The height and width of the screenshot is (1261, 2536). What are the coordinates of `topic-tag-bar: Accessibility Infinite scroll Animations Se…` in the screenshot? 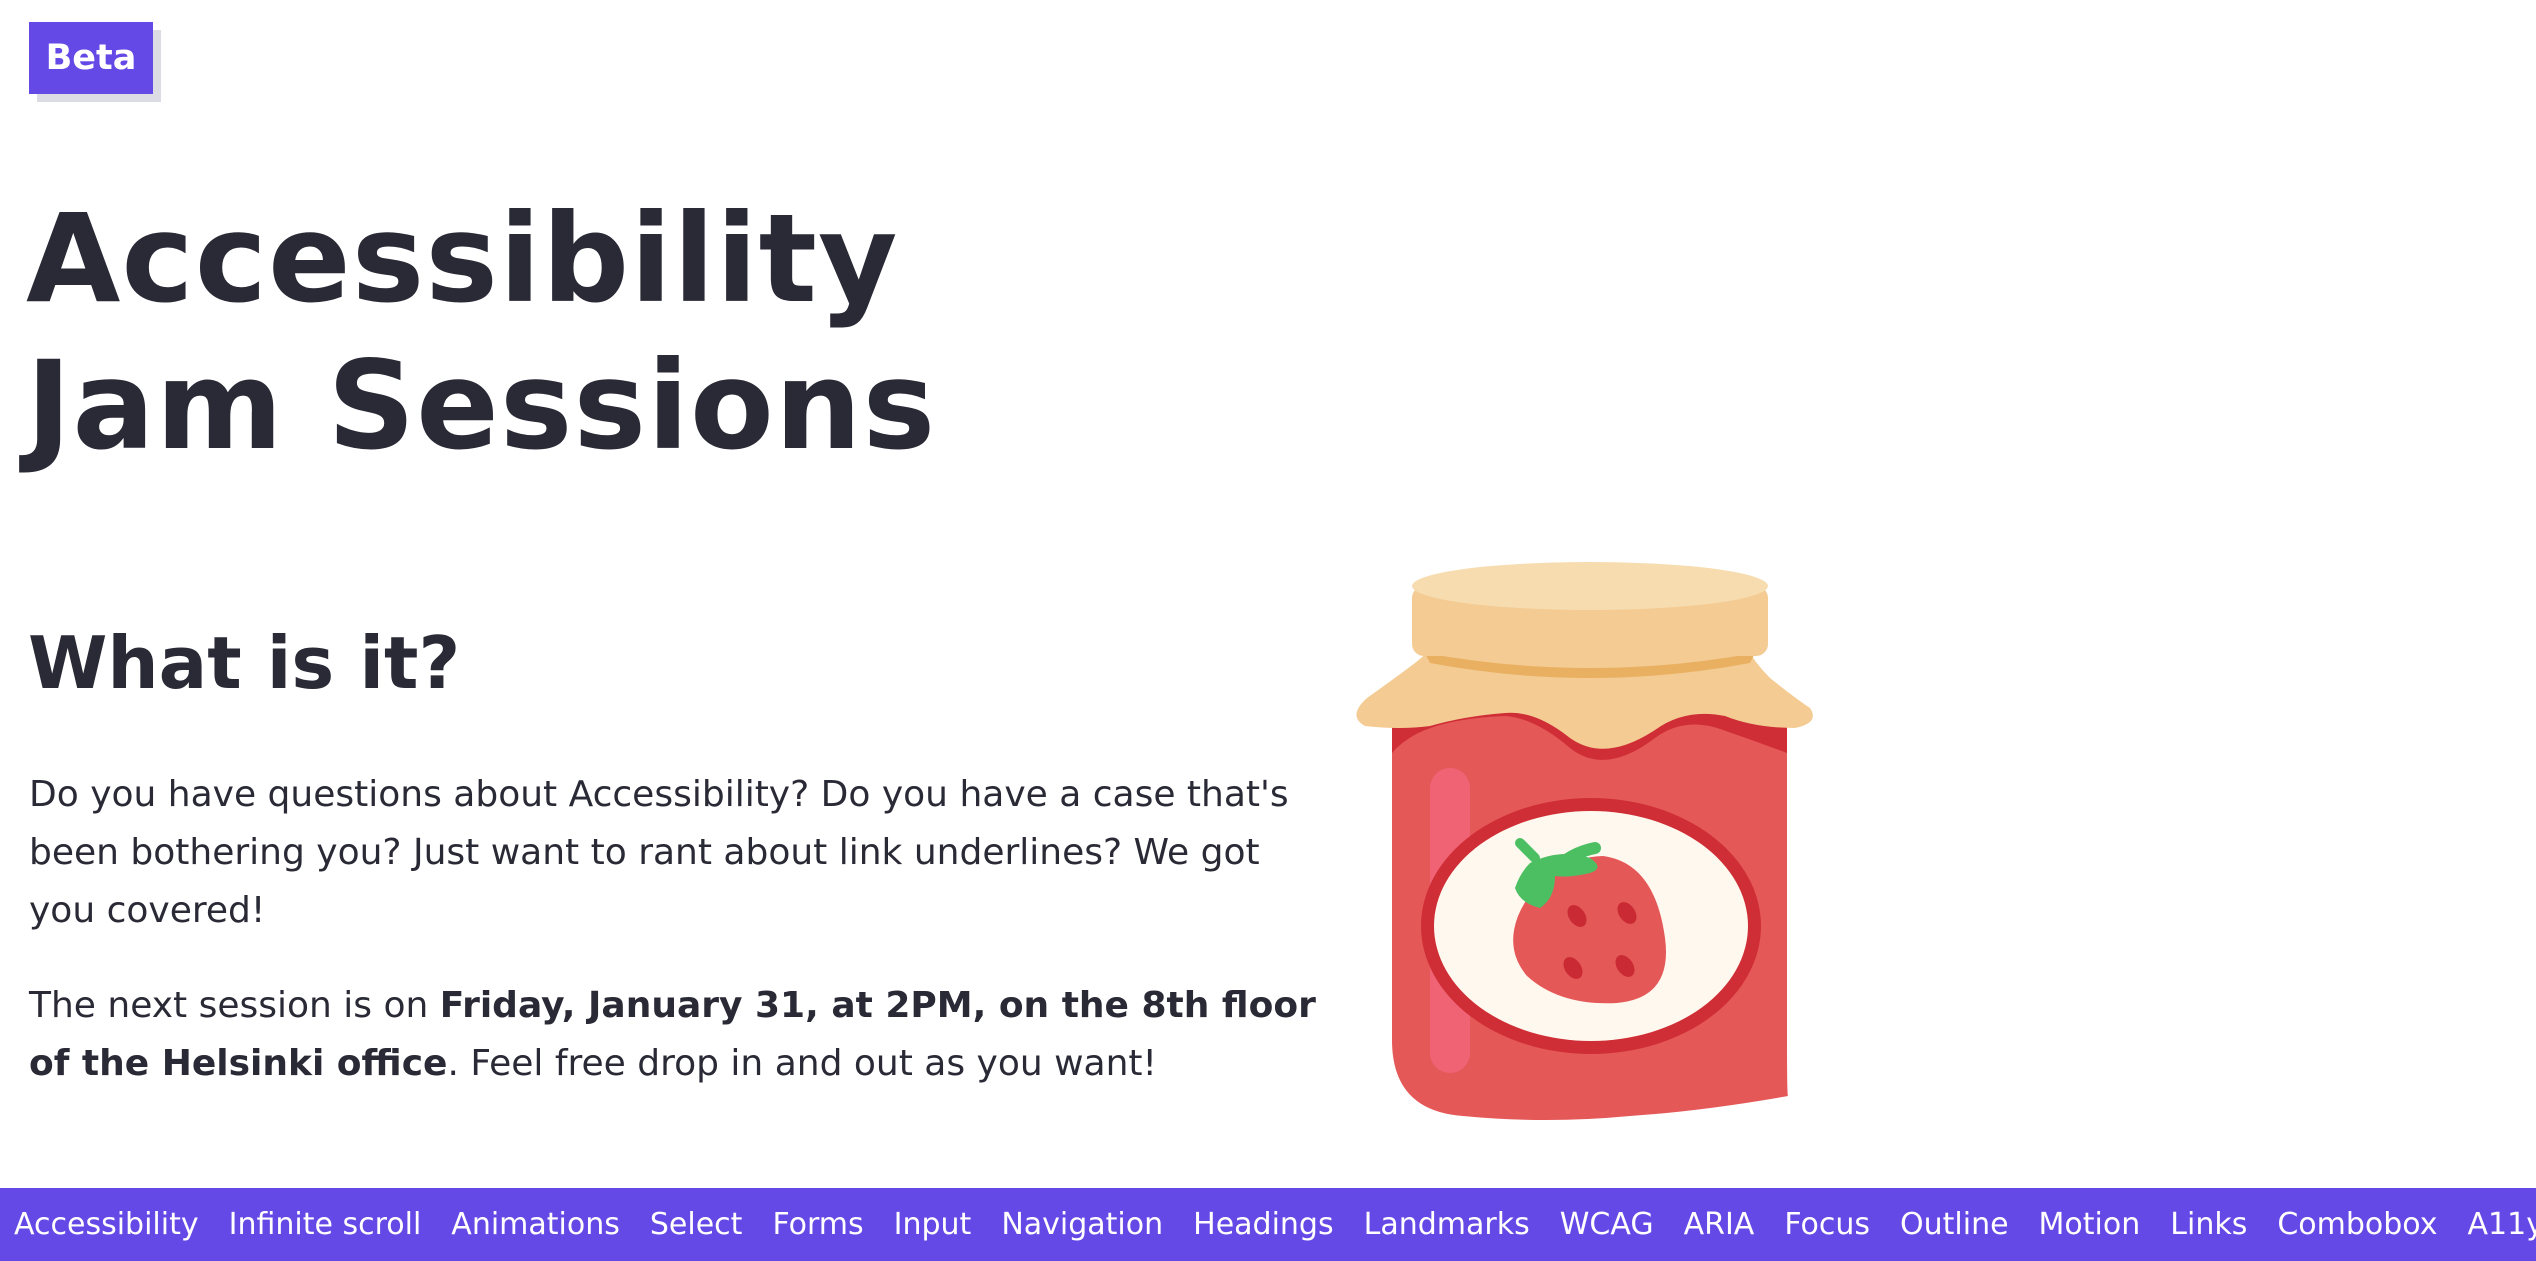 It's located at (1268, 1224).